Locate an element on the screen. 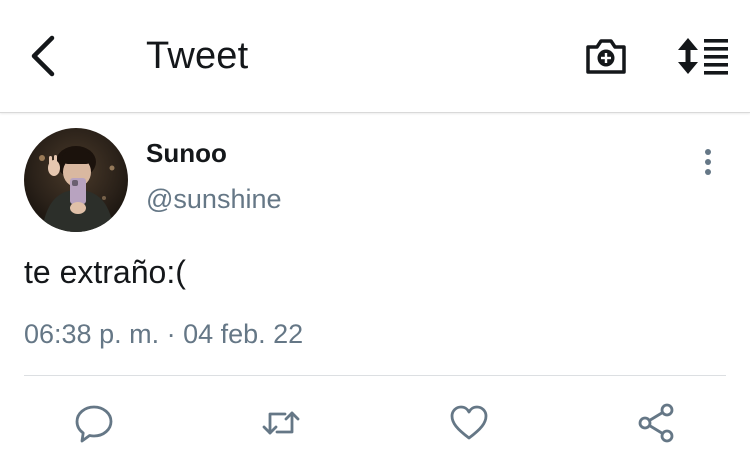  page-title: Tweet is located at coordinates (197, 56).